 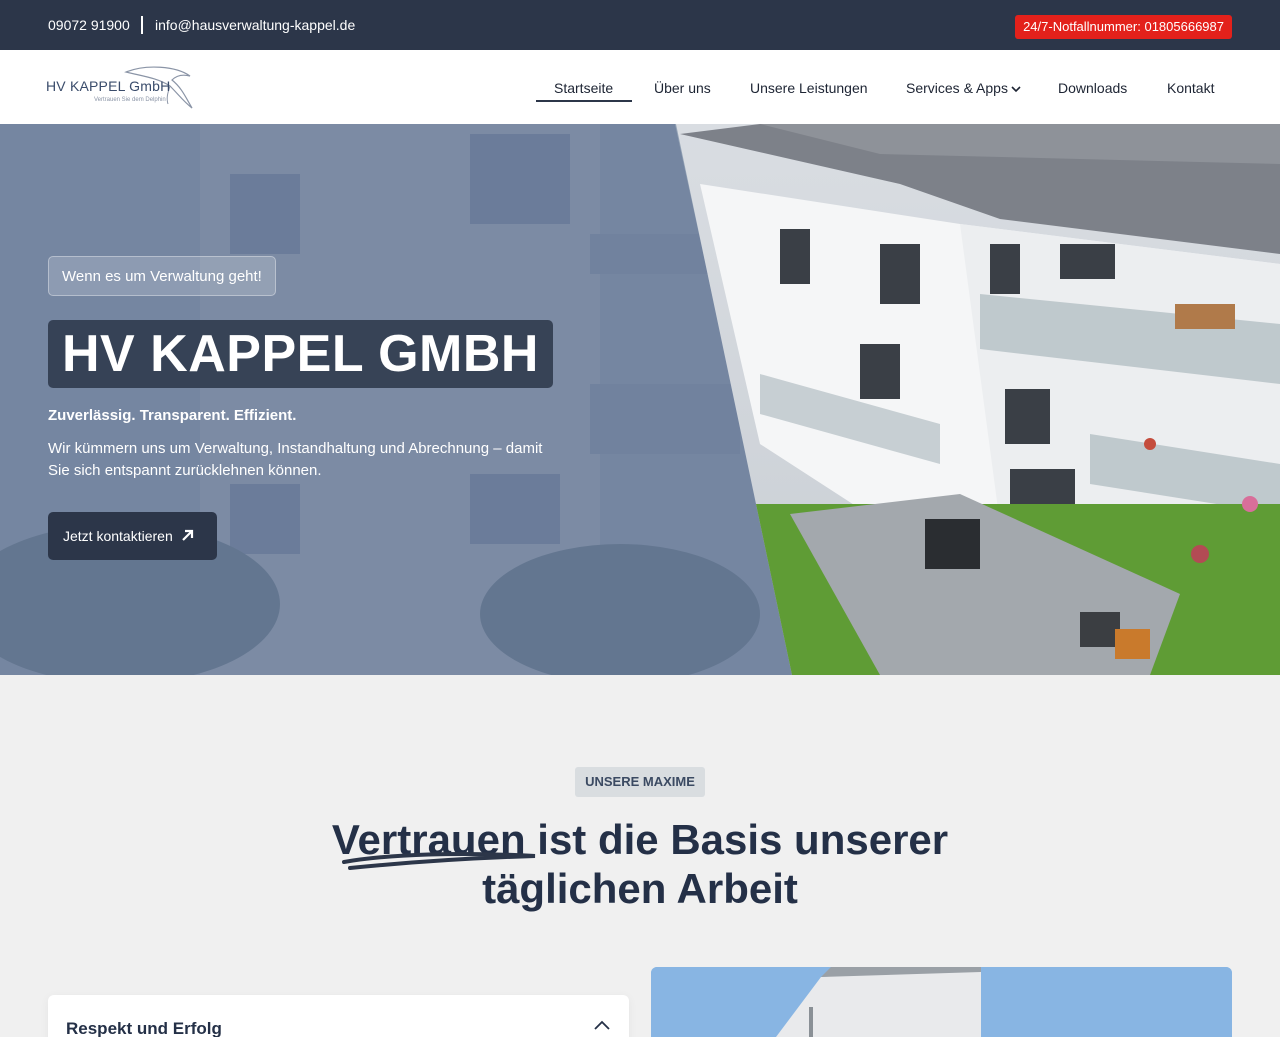 I want to click on phone-link: 09072 91900, so click(x=89, y=25).